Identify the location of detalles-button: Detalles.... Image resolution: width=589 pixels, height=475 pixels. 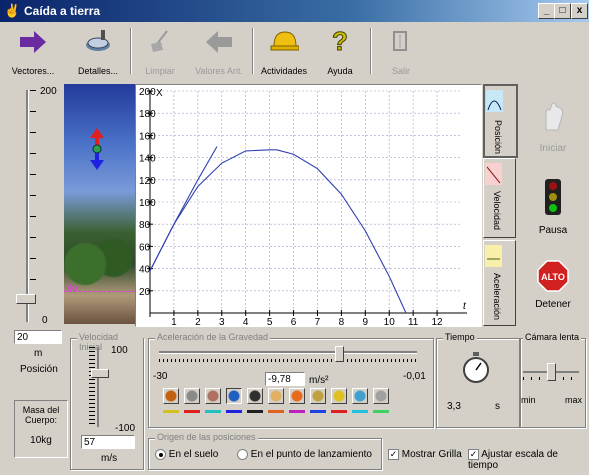
(98, 51).